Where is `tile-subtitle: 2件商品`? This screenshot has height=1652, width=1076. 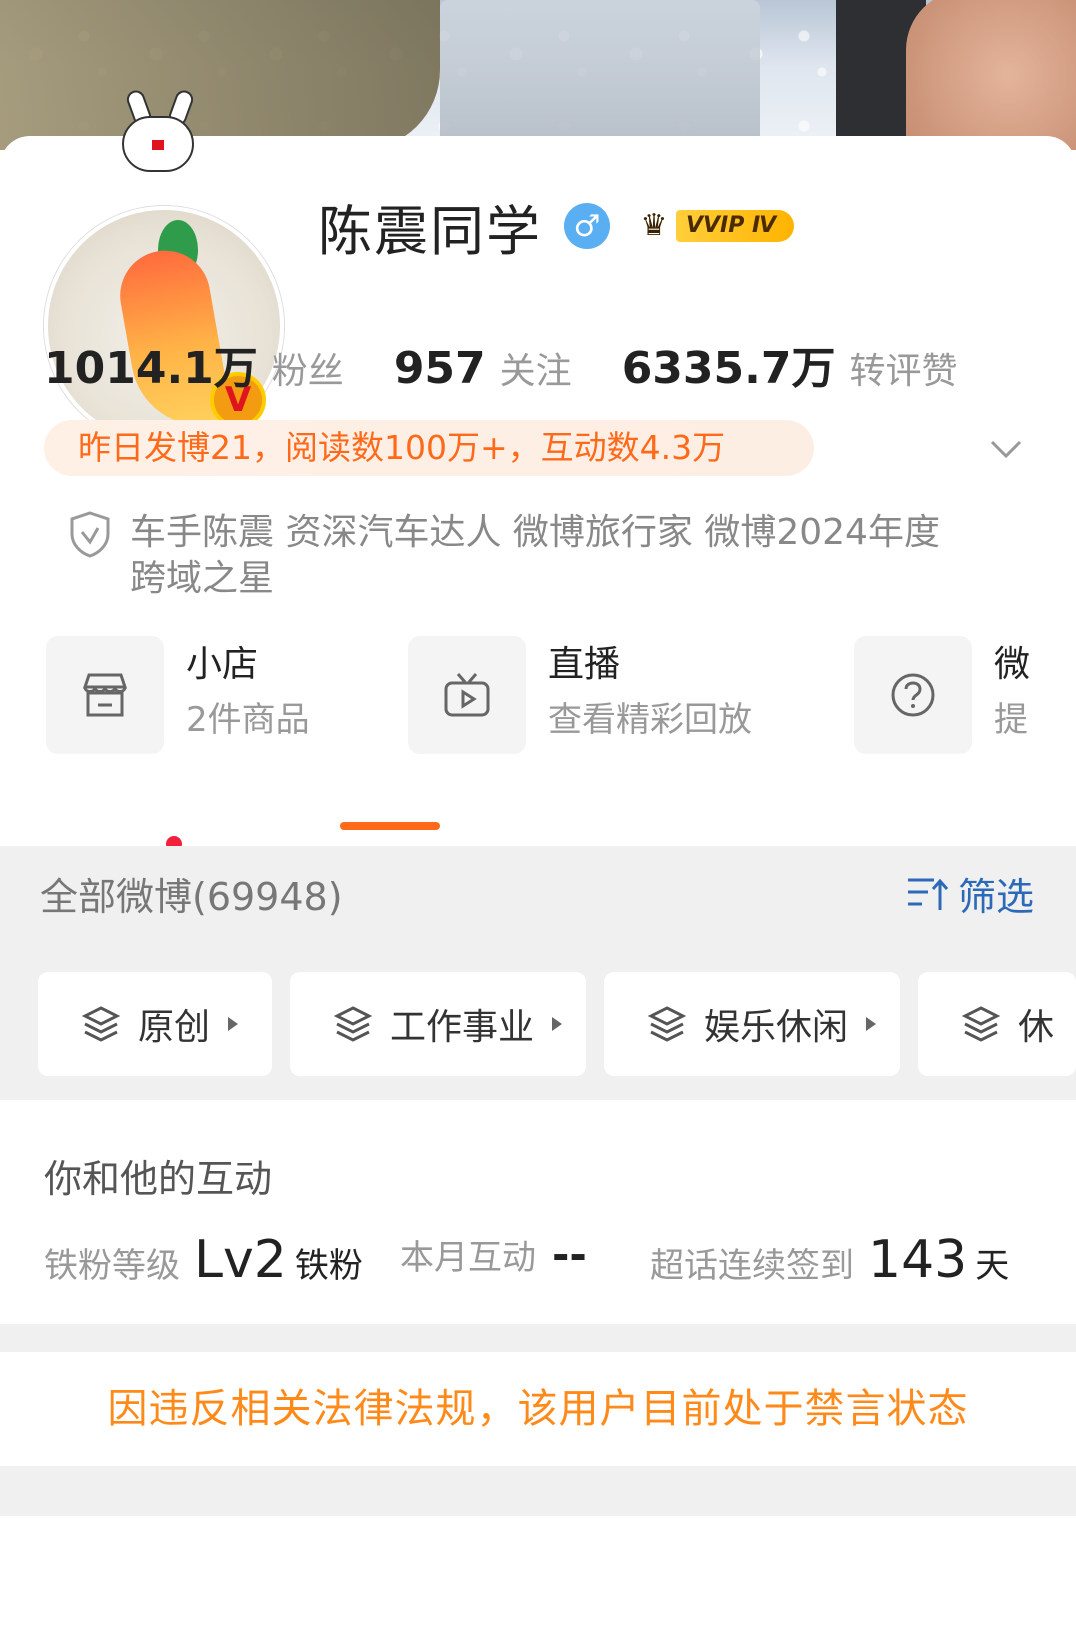
tile-subtitle: 2件商品 is located at coordinates (248, 720).